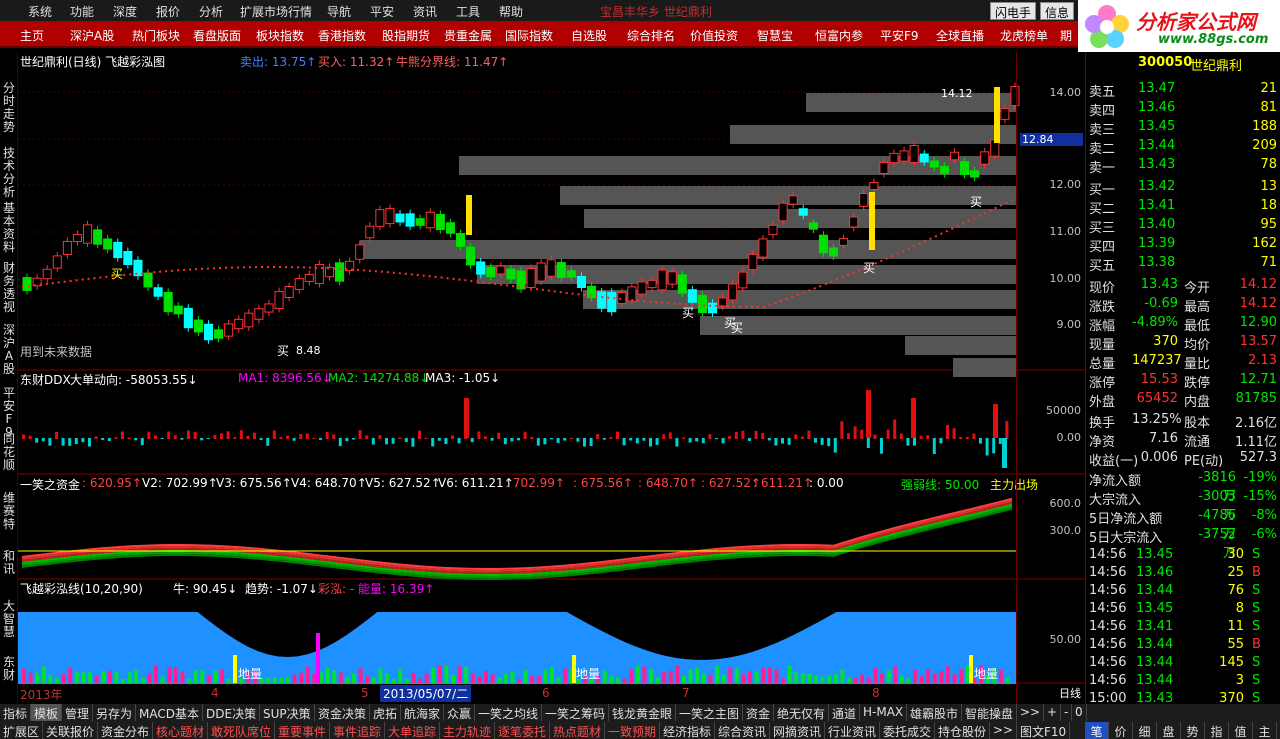  What do you see at coordinates (884, 712) in the screenshot?
I see `footer-tab: H-MAX` at bounding box center [884, 712].